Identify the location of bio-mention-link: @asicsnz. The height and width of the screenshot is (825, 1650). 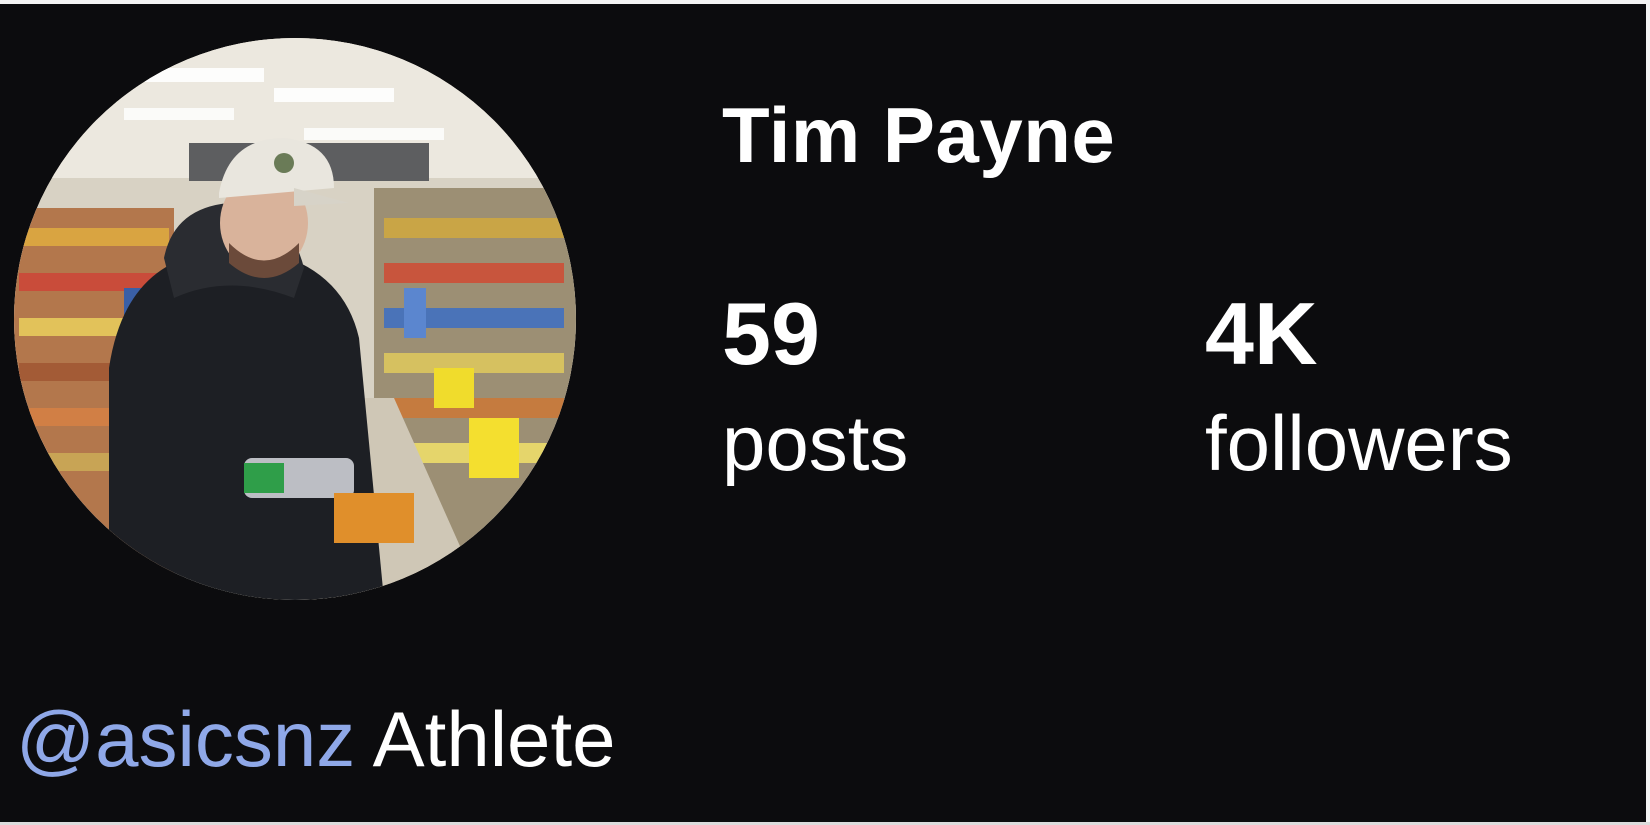
(185, 739).